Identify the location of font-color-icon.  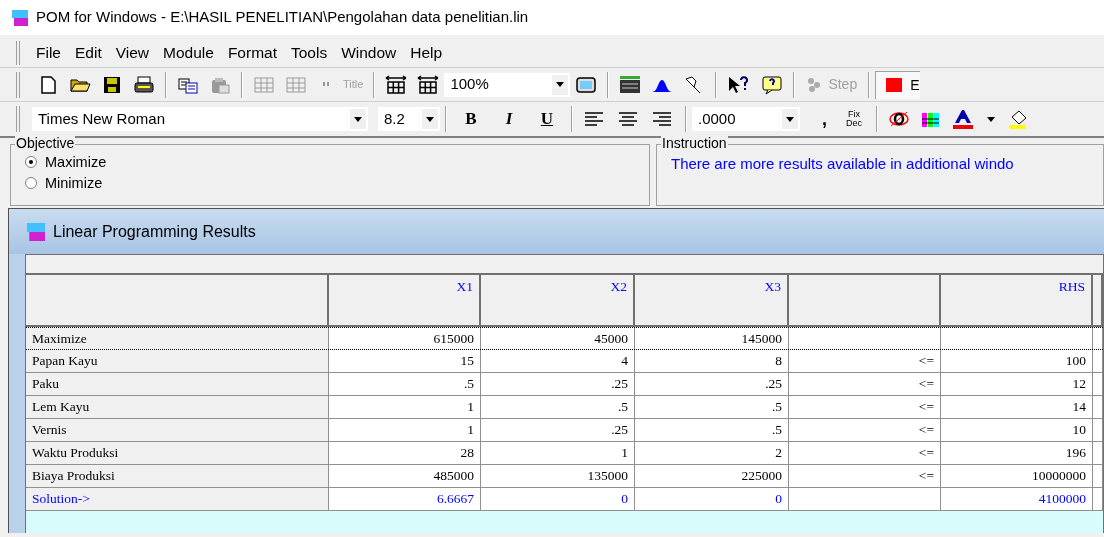
(963, 119).